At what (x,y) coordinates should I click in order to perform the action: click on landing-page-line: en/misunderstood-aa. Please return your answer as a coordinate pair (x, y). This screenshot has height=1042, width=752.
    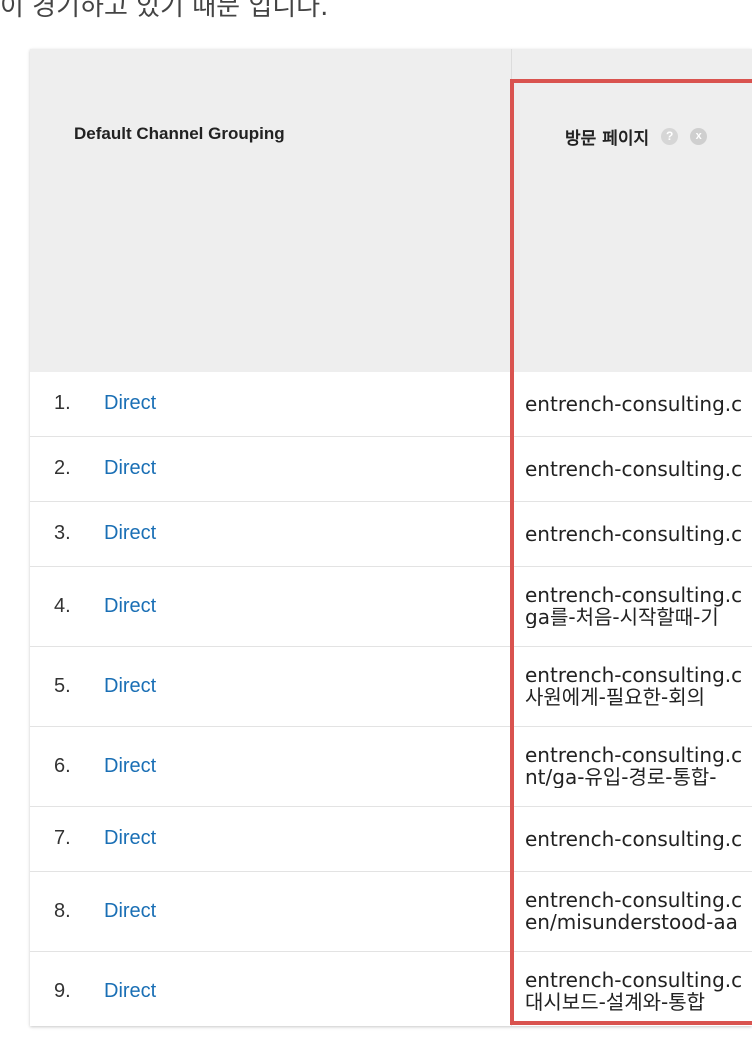
    Looking at the image, I should click on (631, 921).